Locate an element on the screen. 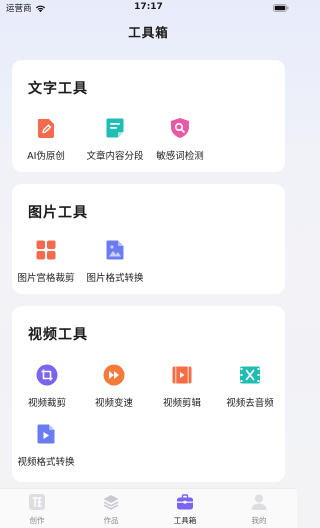 This screenshot has height=528, width=320. tool-label: 视频格式转换 is located at coordinates (46, 462).